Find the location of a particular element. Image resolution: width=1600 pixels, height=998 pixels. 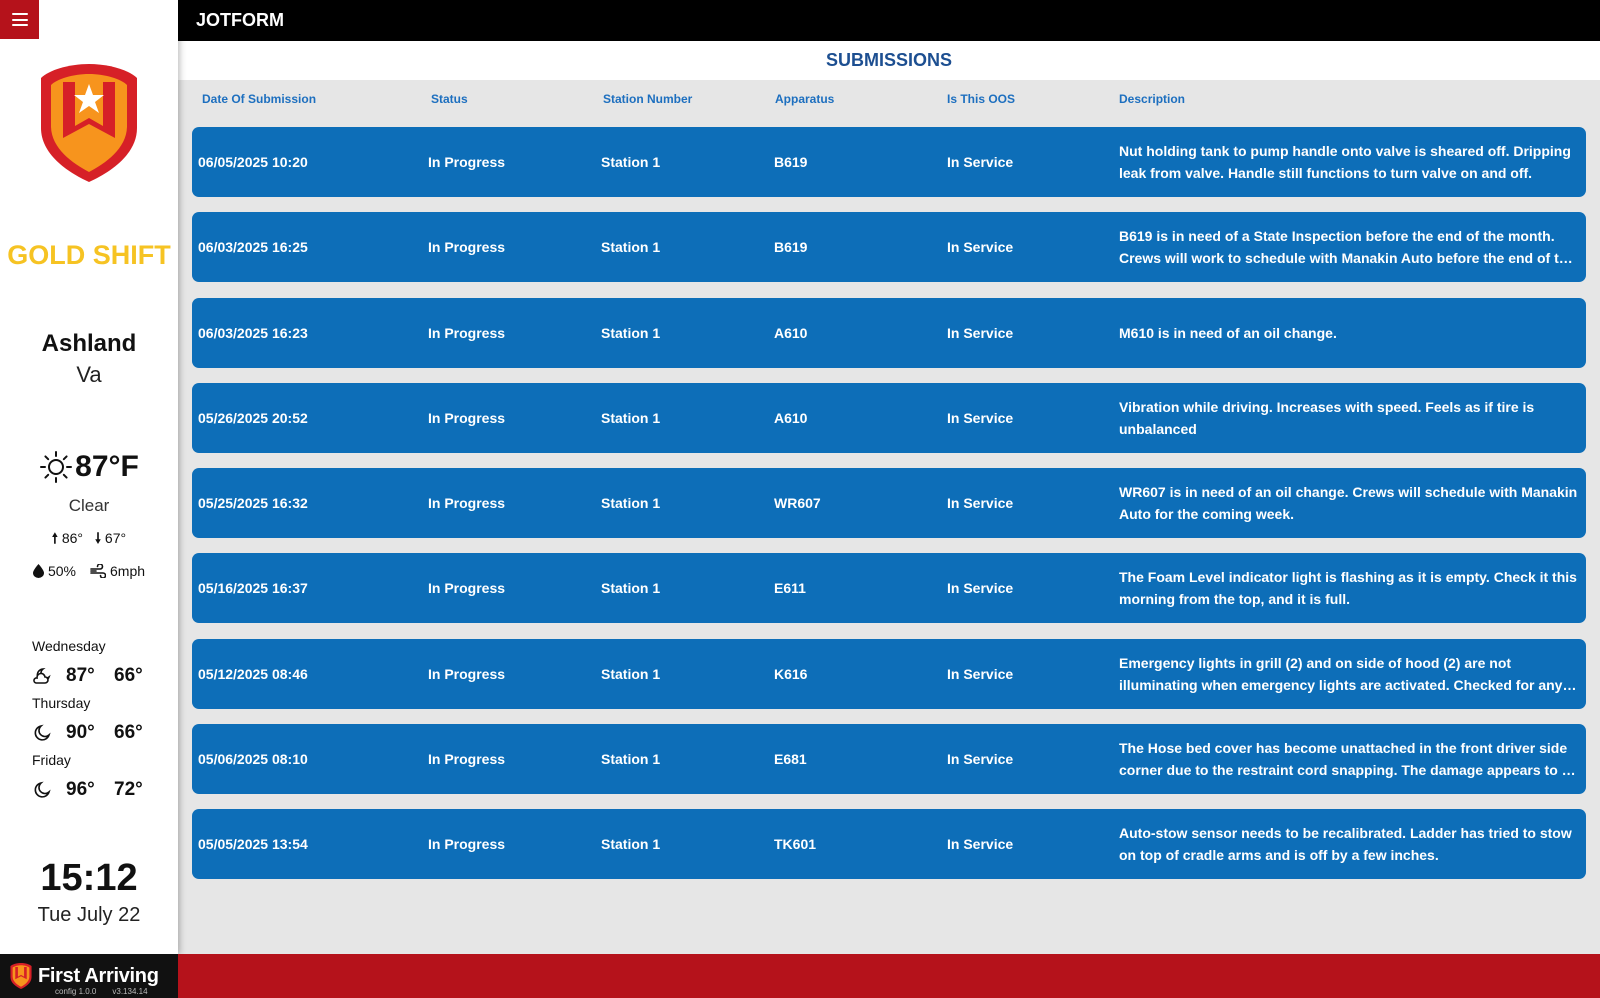

hamburger-menu-button is located at coordinates (19, 19).